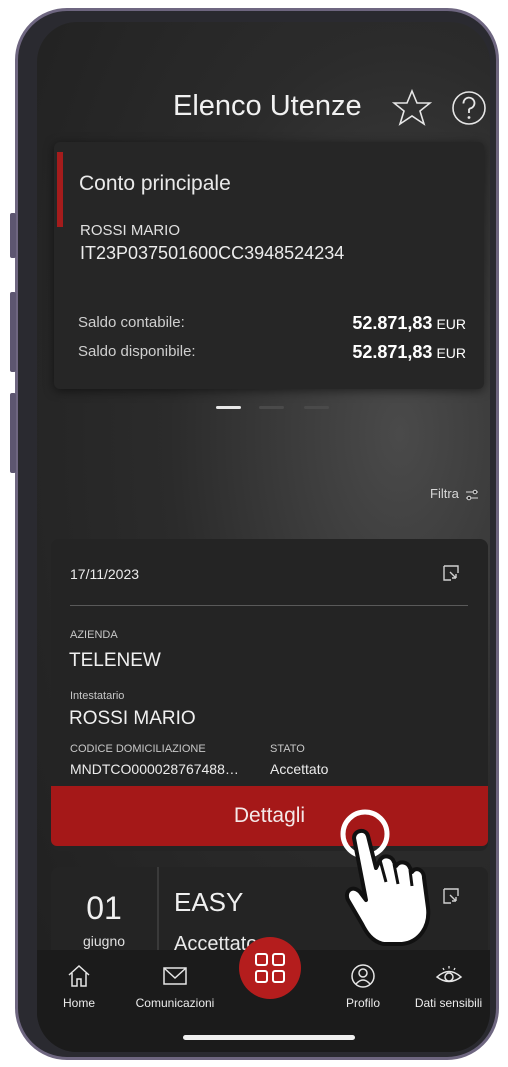  What do you see at coordinates (132, 718) in the screenshot?
I see `intestatario-value: ROSSI MARIO` at bounding box center [132, 718].